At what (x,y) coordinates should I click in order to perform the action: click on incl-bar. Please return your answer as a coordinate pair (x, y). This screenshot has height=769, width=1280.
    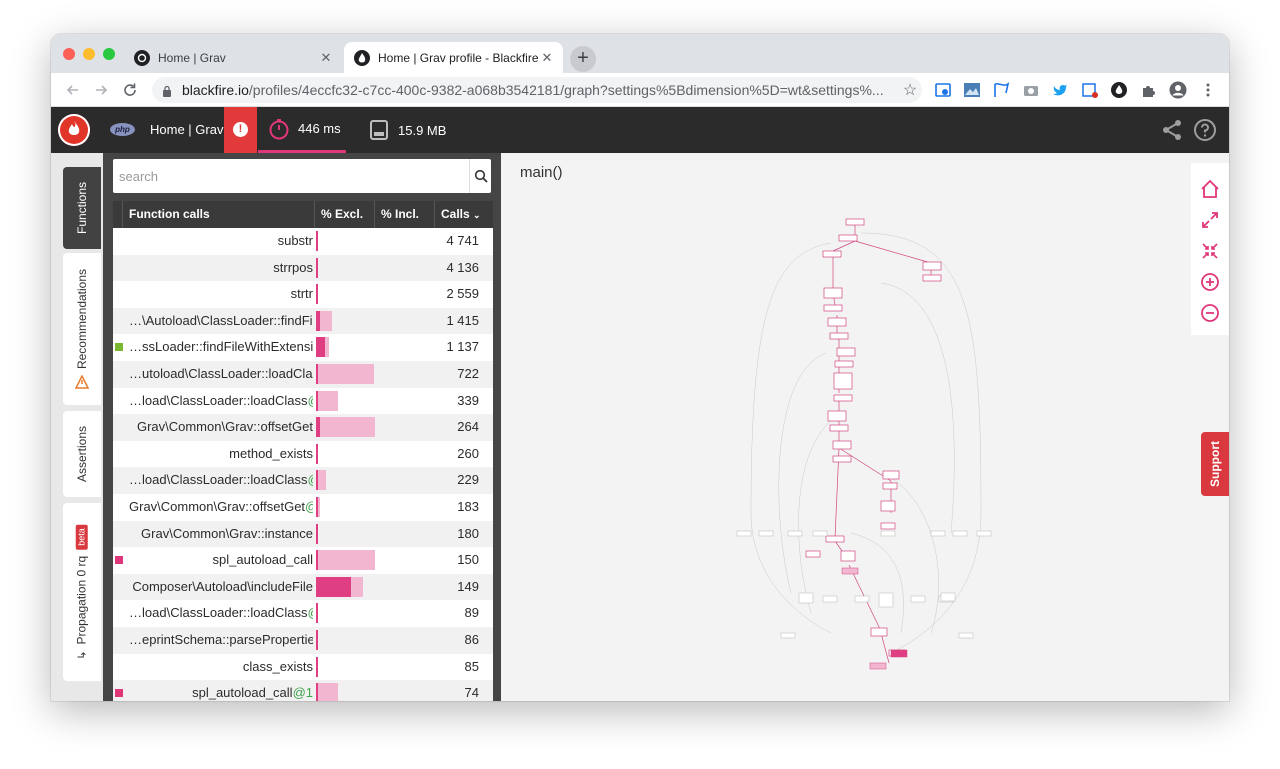
    Looking at the image, I should click on (327, 692).